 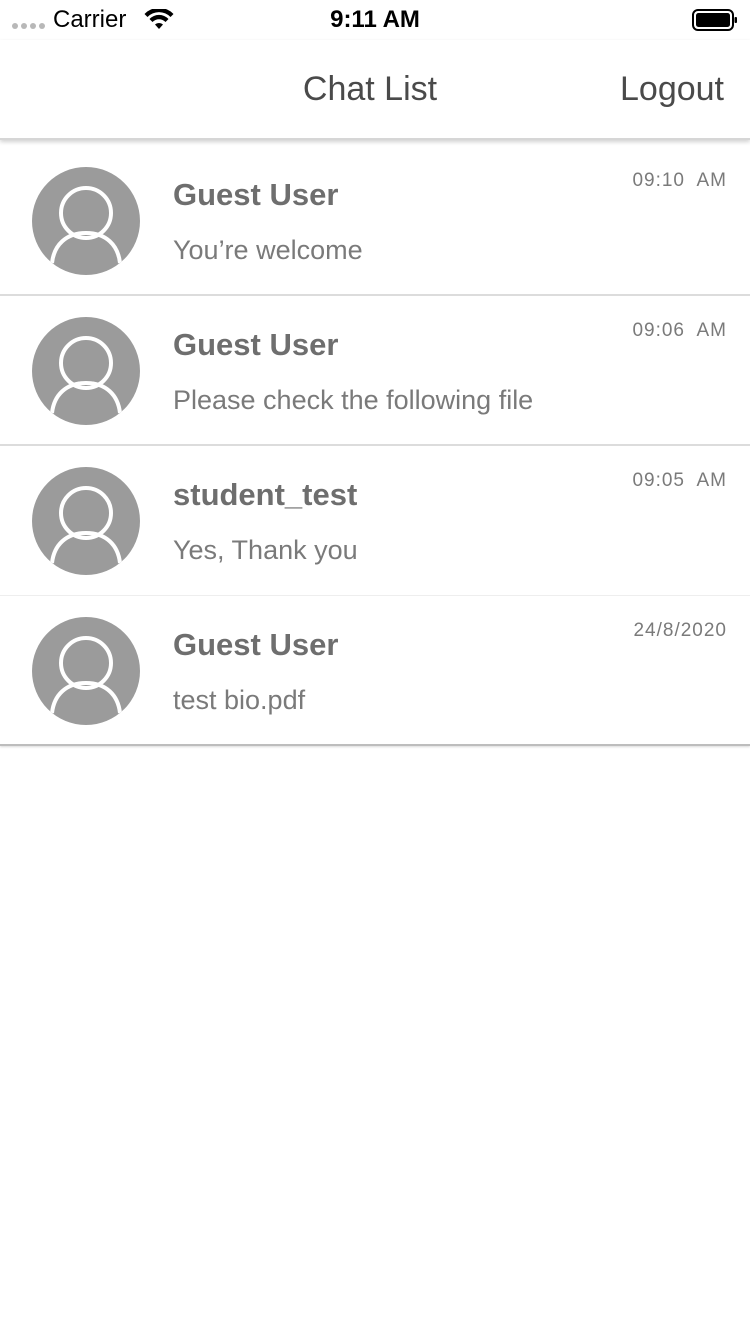 What do you see at coordinates (679, 180) in the screenshot?
I see `chat-timestamp: 09:10 AM` at bounding box center [679, 180].